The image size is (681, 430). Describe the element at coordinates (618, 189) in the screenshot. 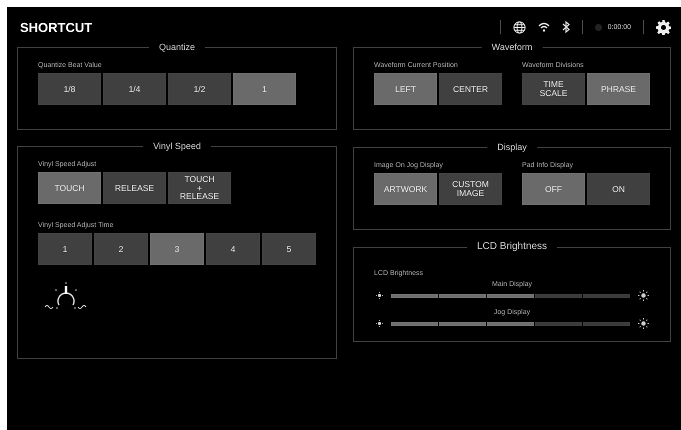

I see `option-button: ON` at that location.